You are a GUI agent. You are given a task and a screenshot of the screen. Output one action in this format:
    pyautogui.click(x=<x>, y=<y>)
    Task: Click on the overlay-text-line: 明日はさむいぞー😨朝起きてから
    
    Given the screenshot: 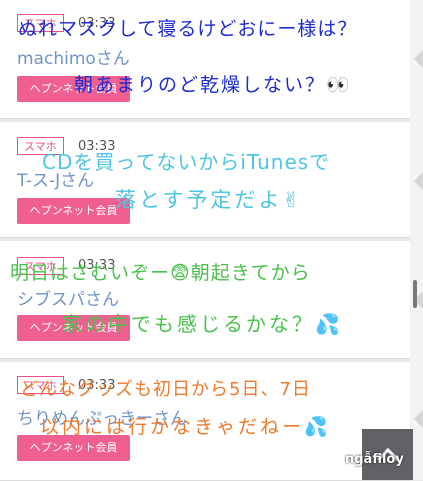 What is the action you would take?
    pyautogui.click(x=160, y=273)
    